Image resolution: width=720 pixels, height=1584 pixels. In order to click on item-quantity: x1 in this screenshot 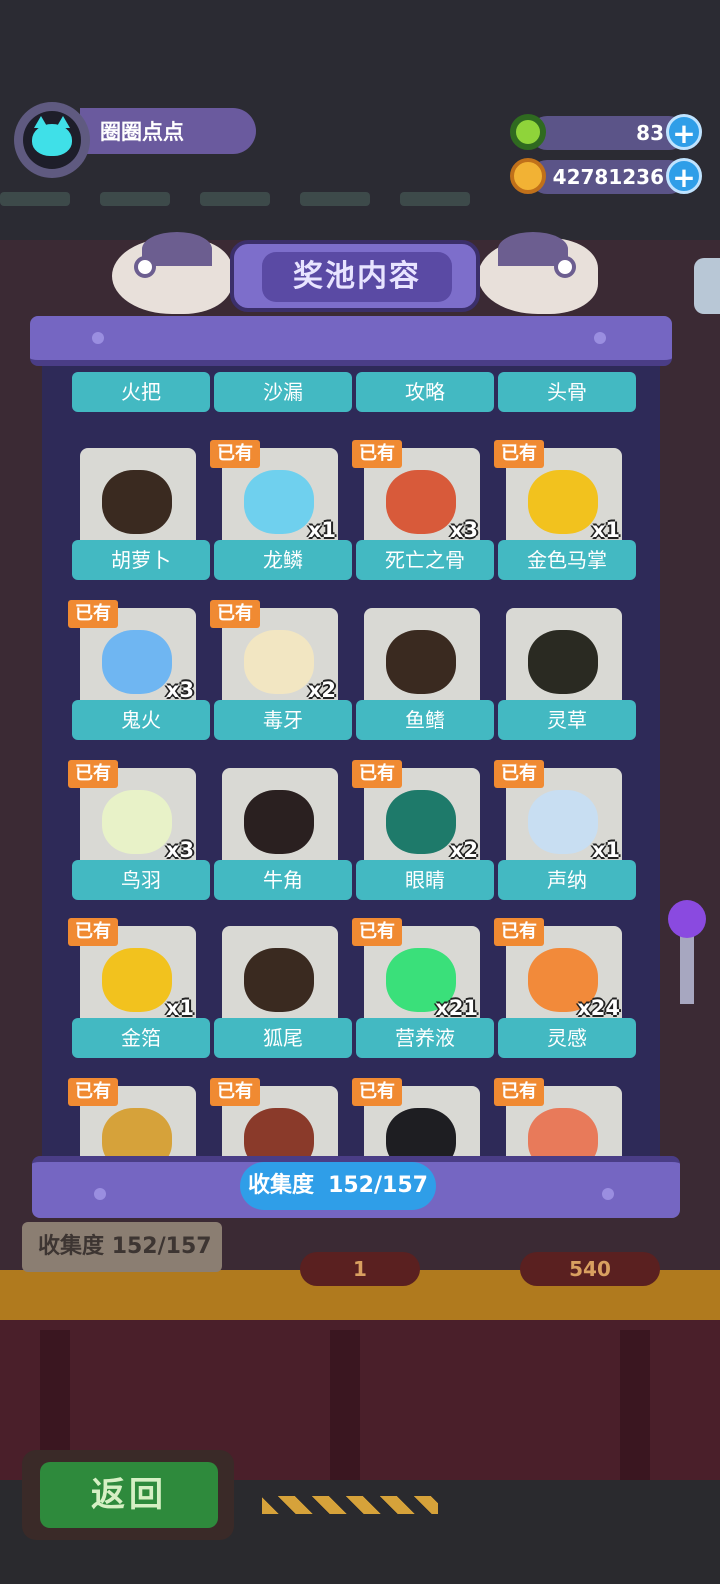, I will do `click(605, 850)`.